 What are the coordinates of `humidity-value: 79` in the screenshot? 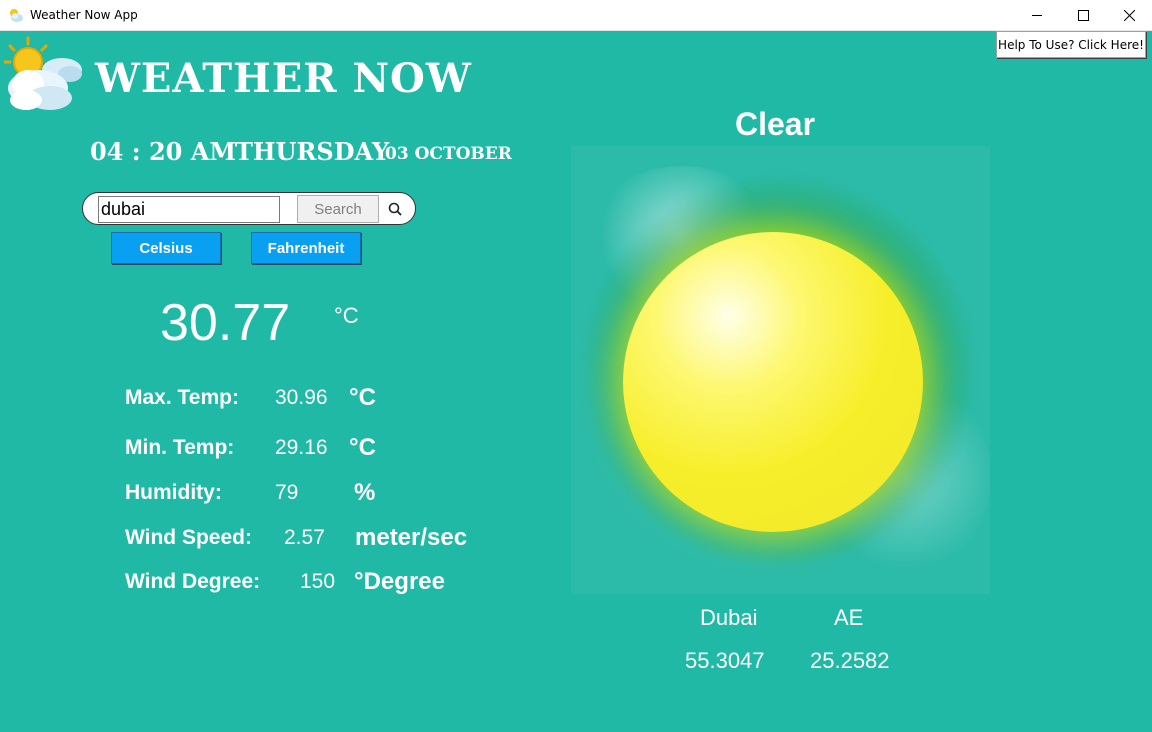 It's located at (287, 492).